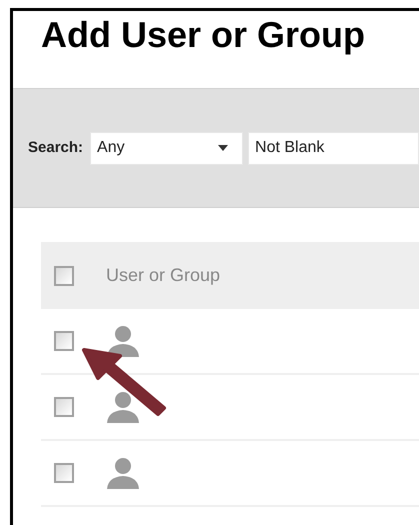 The image size is (419, 525). I want to click on condition-field: Not Blank, so click(333, 148).